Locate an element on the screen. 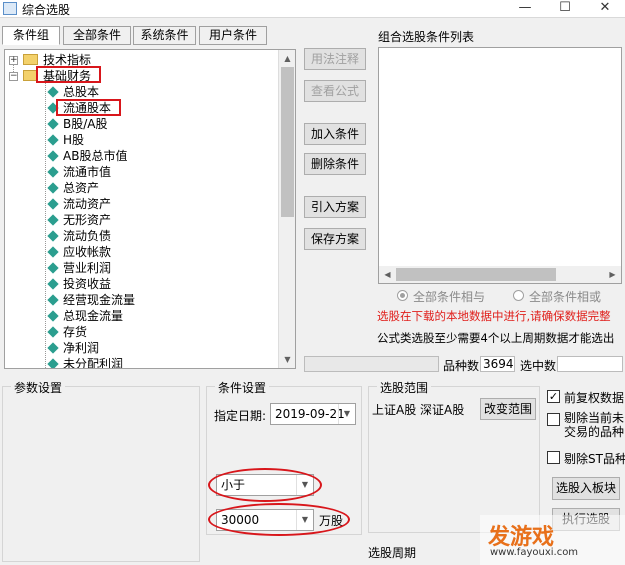 The width and height of the screenshot is (625, 565). date-label: 指定日期: is located at coordinates (240, 416).